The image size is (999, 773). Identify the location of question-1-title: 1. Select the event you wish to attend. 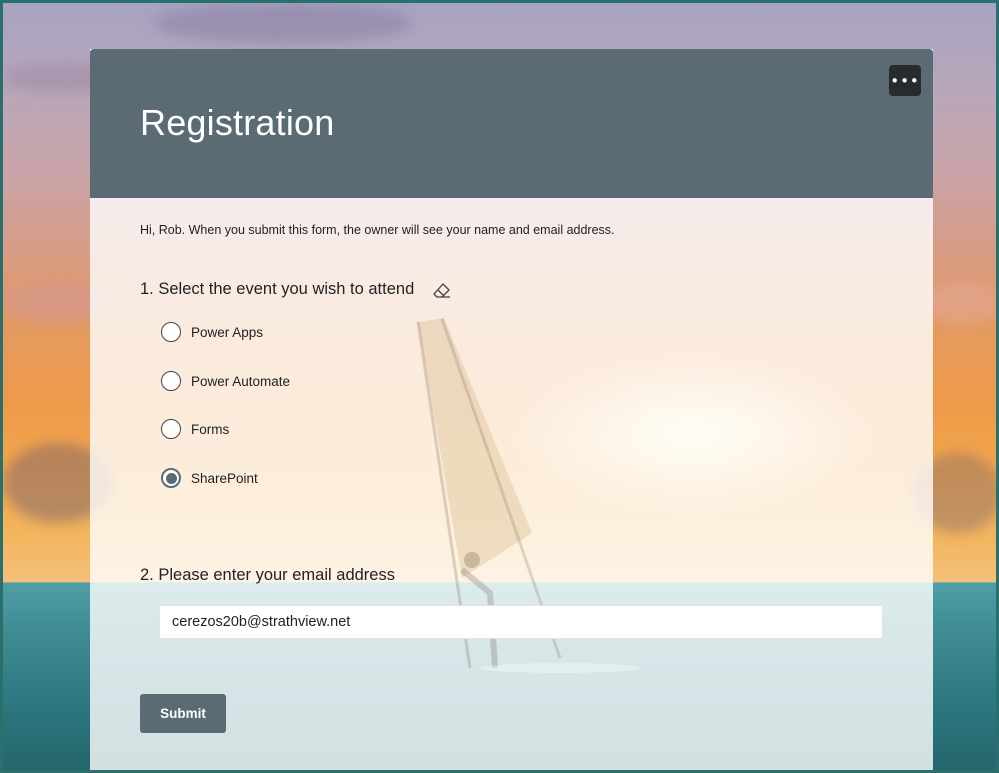
(277, 289).